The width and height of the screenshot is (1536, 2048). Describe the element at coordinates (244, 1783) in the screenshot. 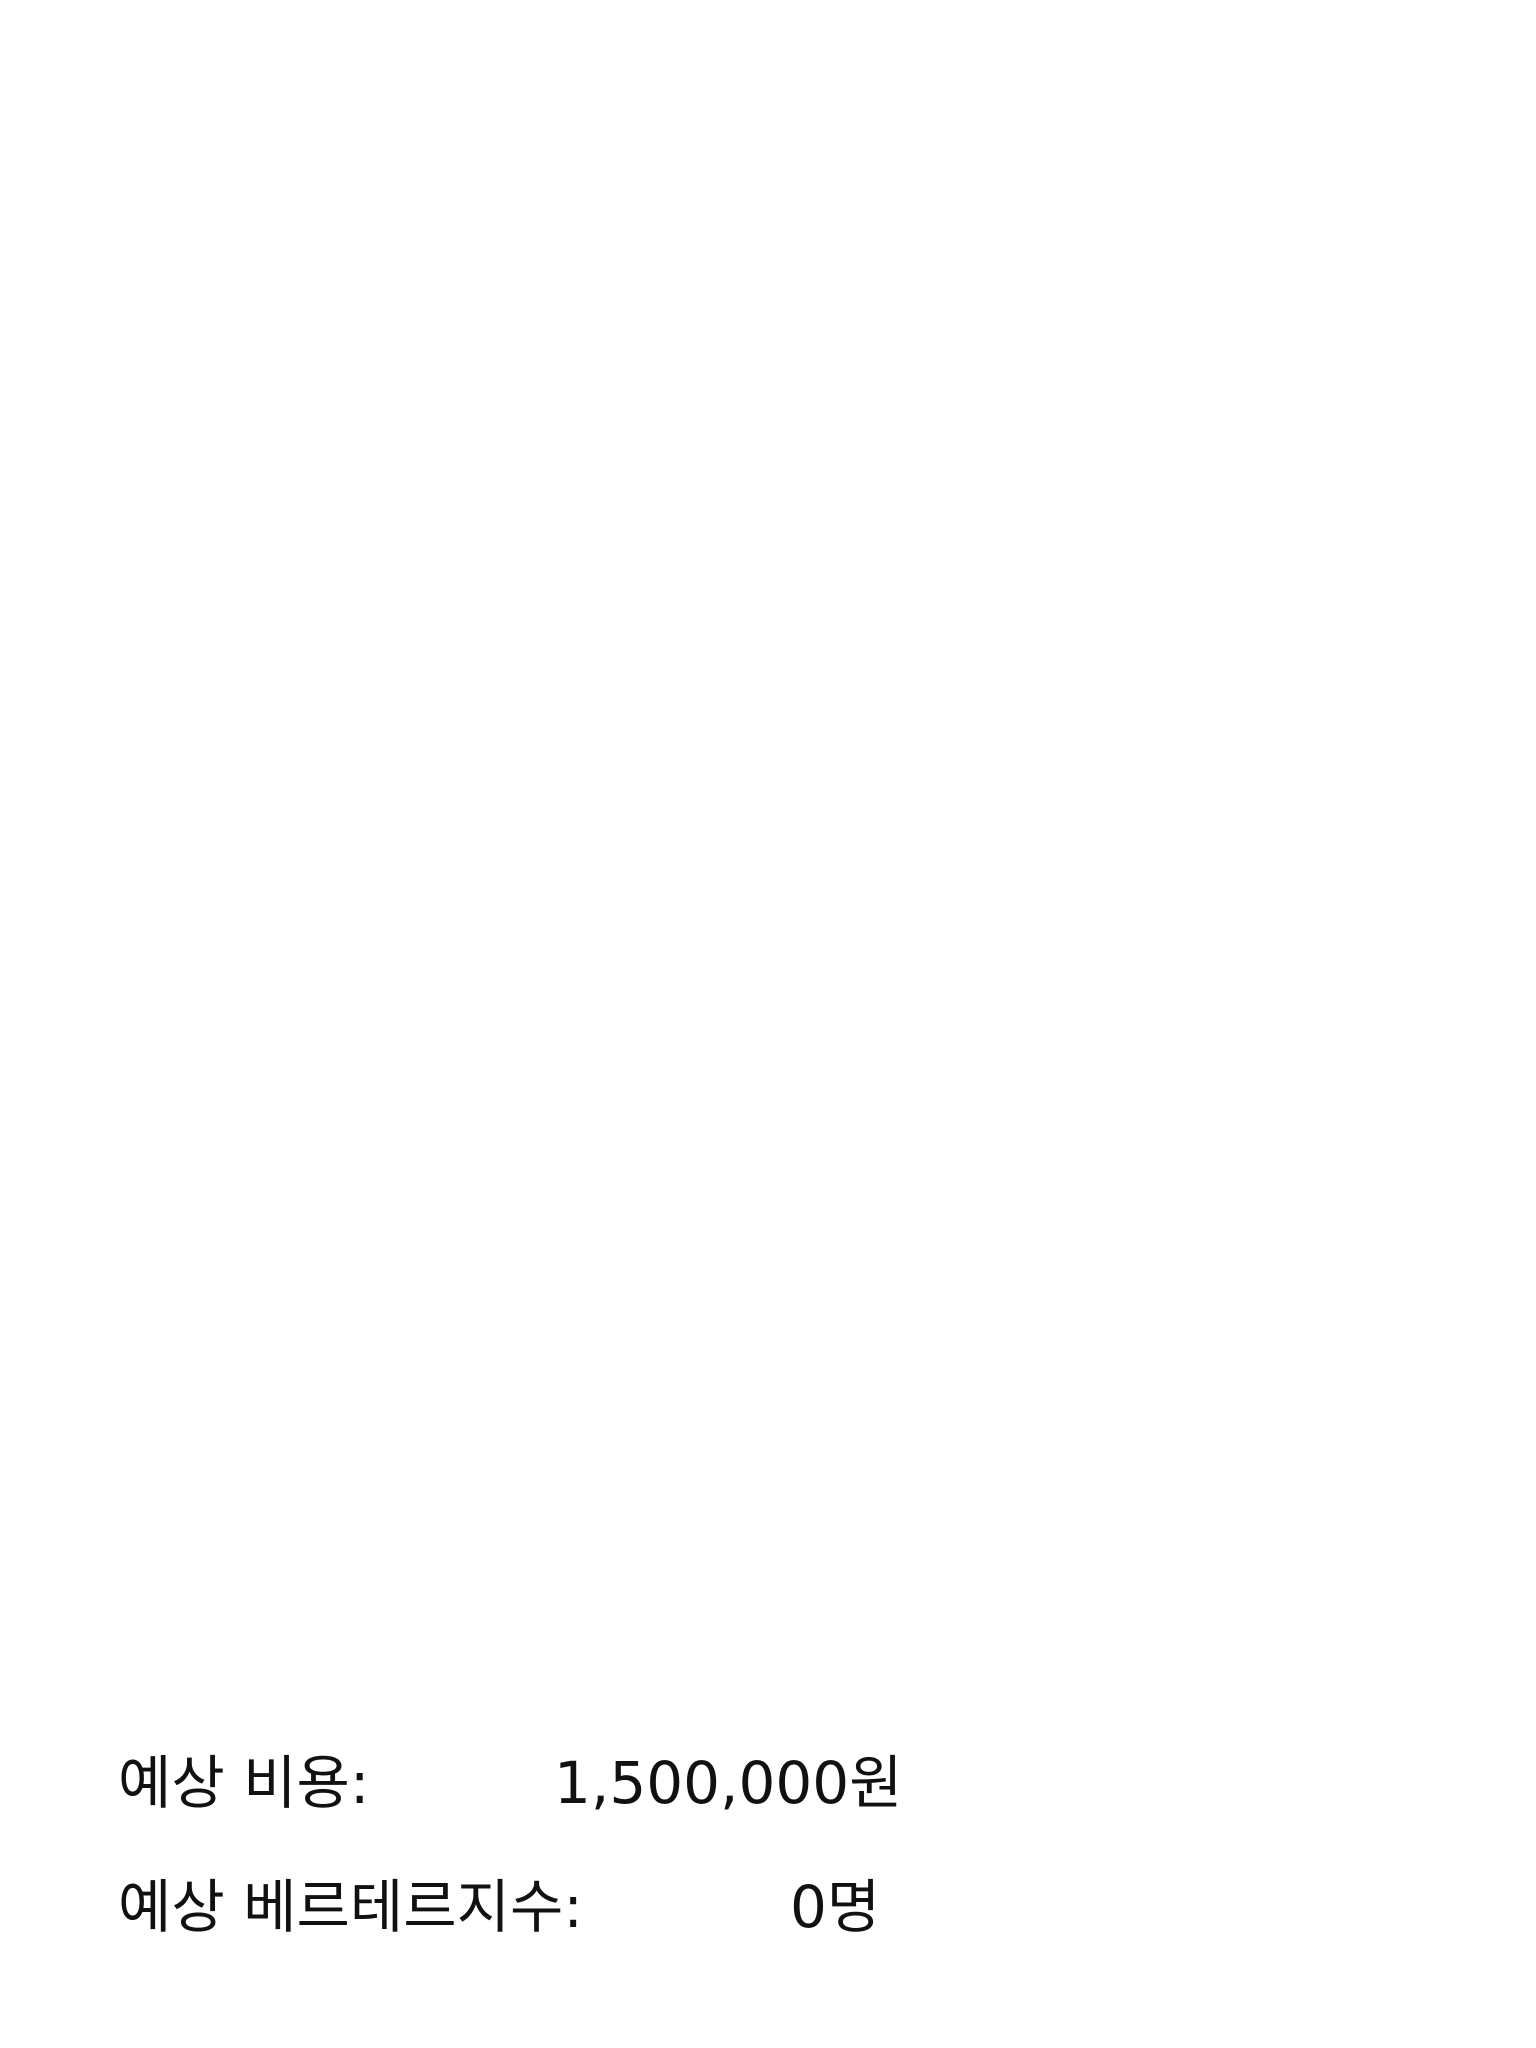

I see `estimated-cost-label: 예상 비용:` at that location.